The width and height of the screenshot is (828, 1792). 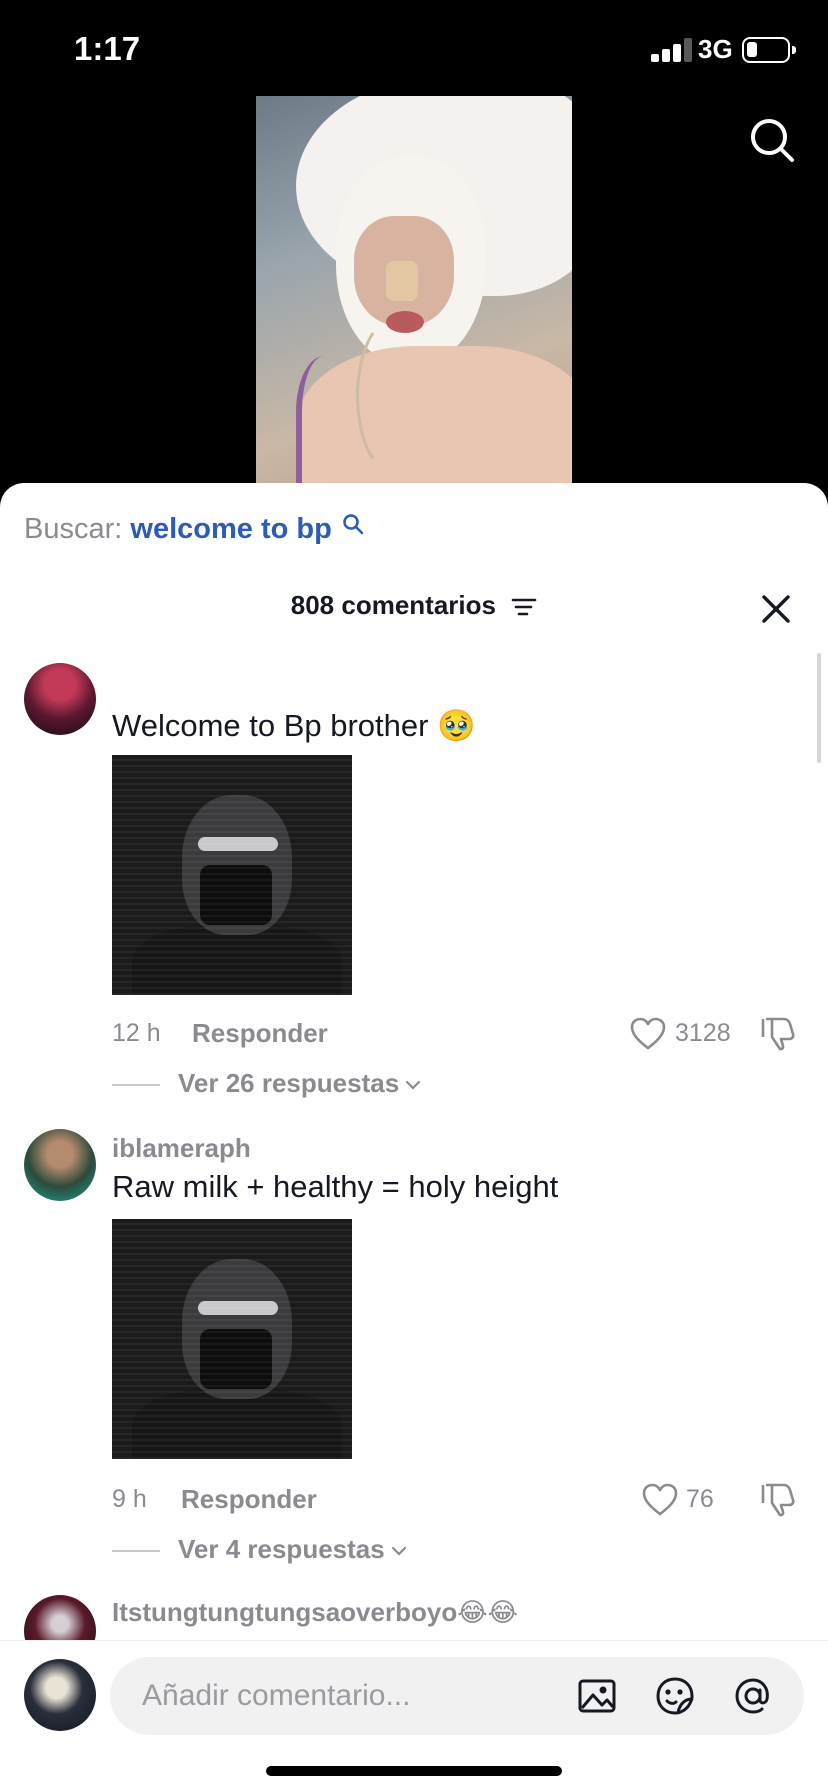 What do you see at coordinates (230, 529) in the screenshot?
I see `search-query: welcome to bp` at bounding box center [230, 529].